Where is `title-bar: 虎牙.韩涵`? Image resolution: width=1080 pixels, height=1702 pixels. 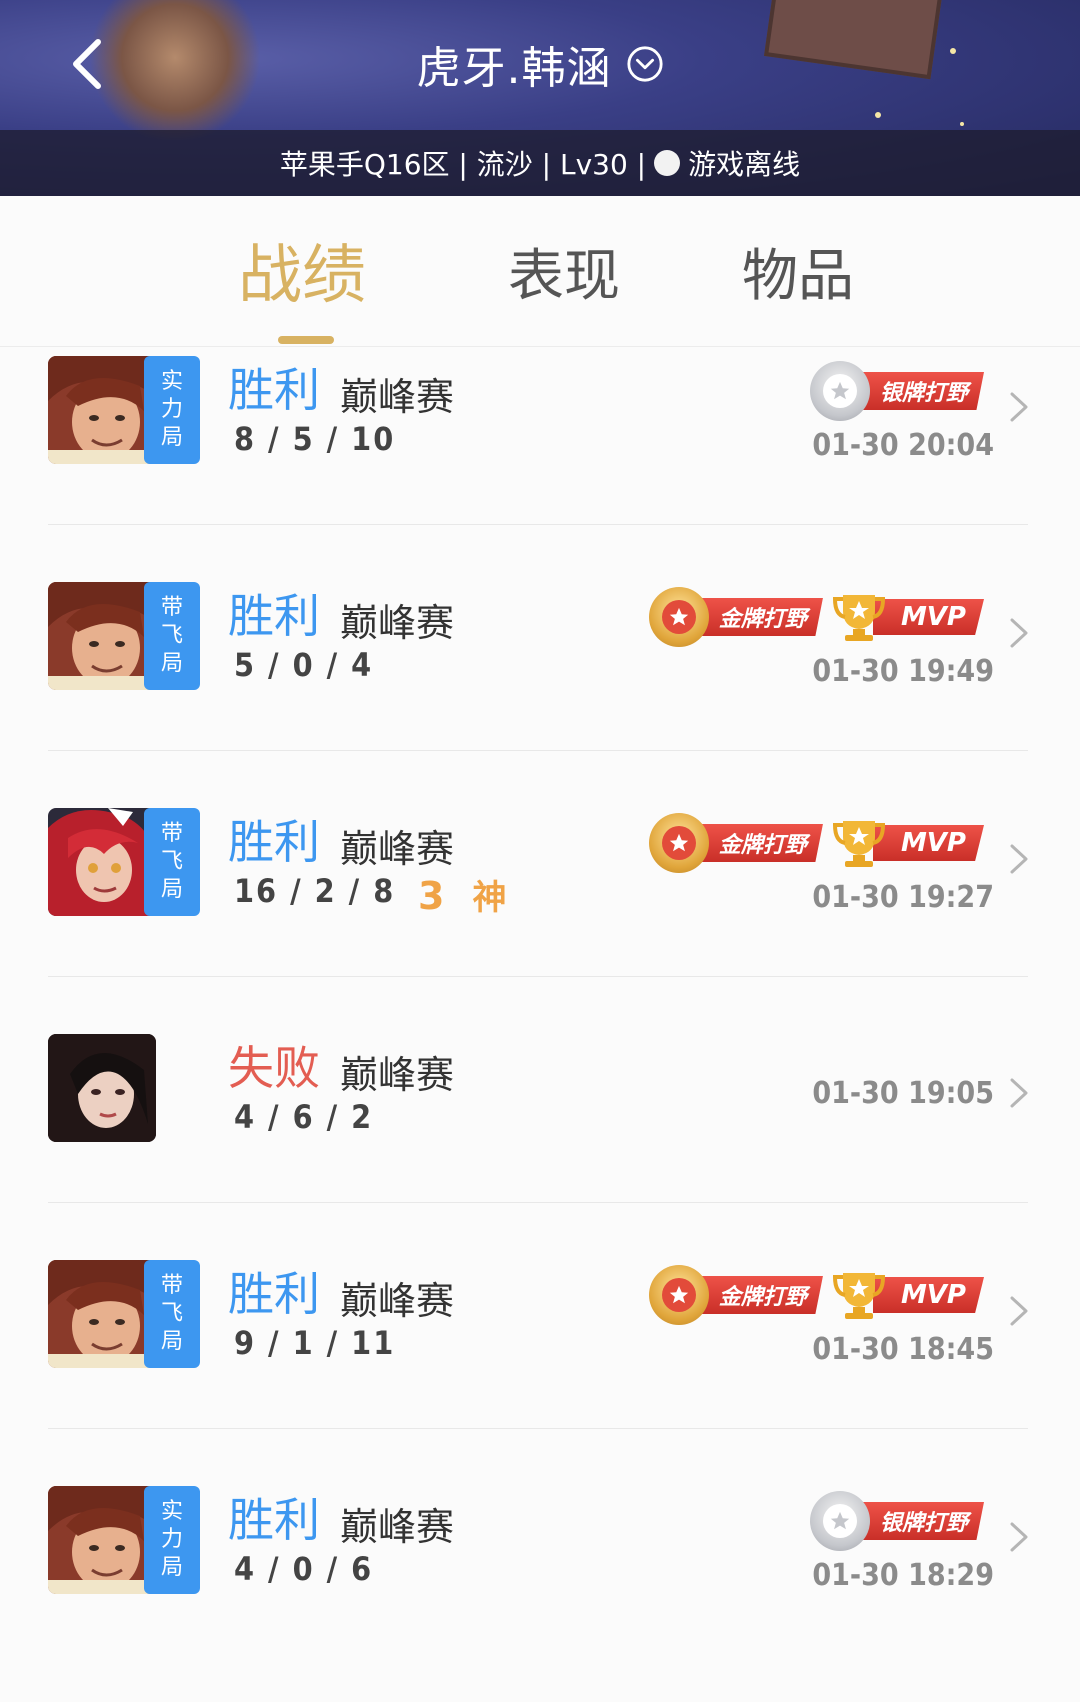 title-bar: 虎牙.韩涵 is located at coordinates (540, 64).